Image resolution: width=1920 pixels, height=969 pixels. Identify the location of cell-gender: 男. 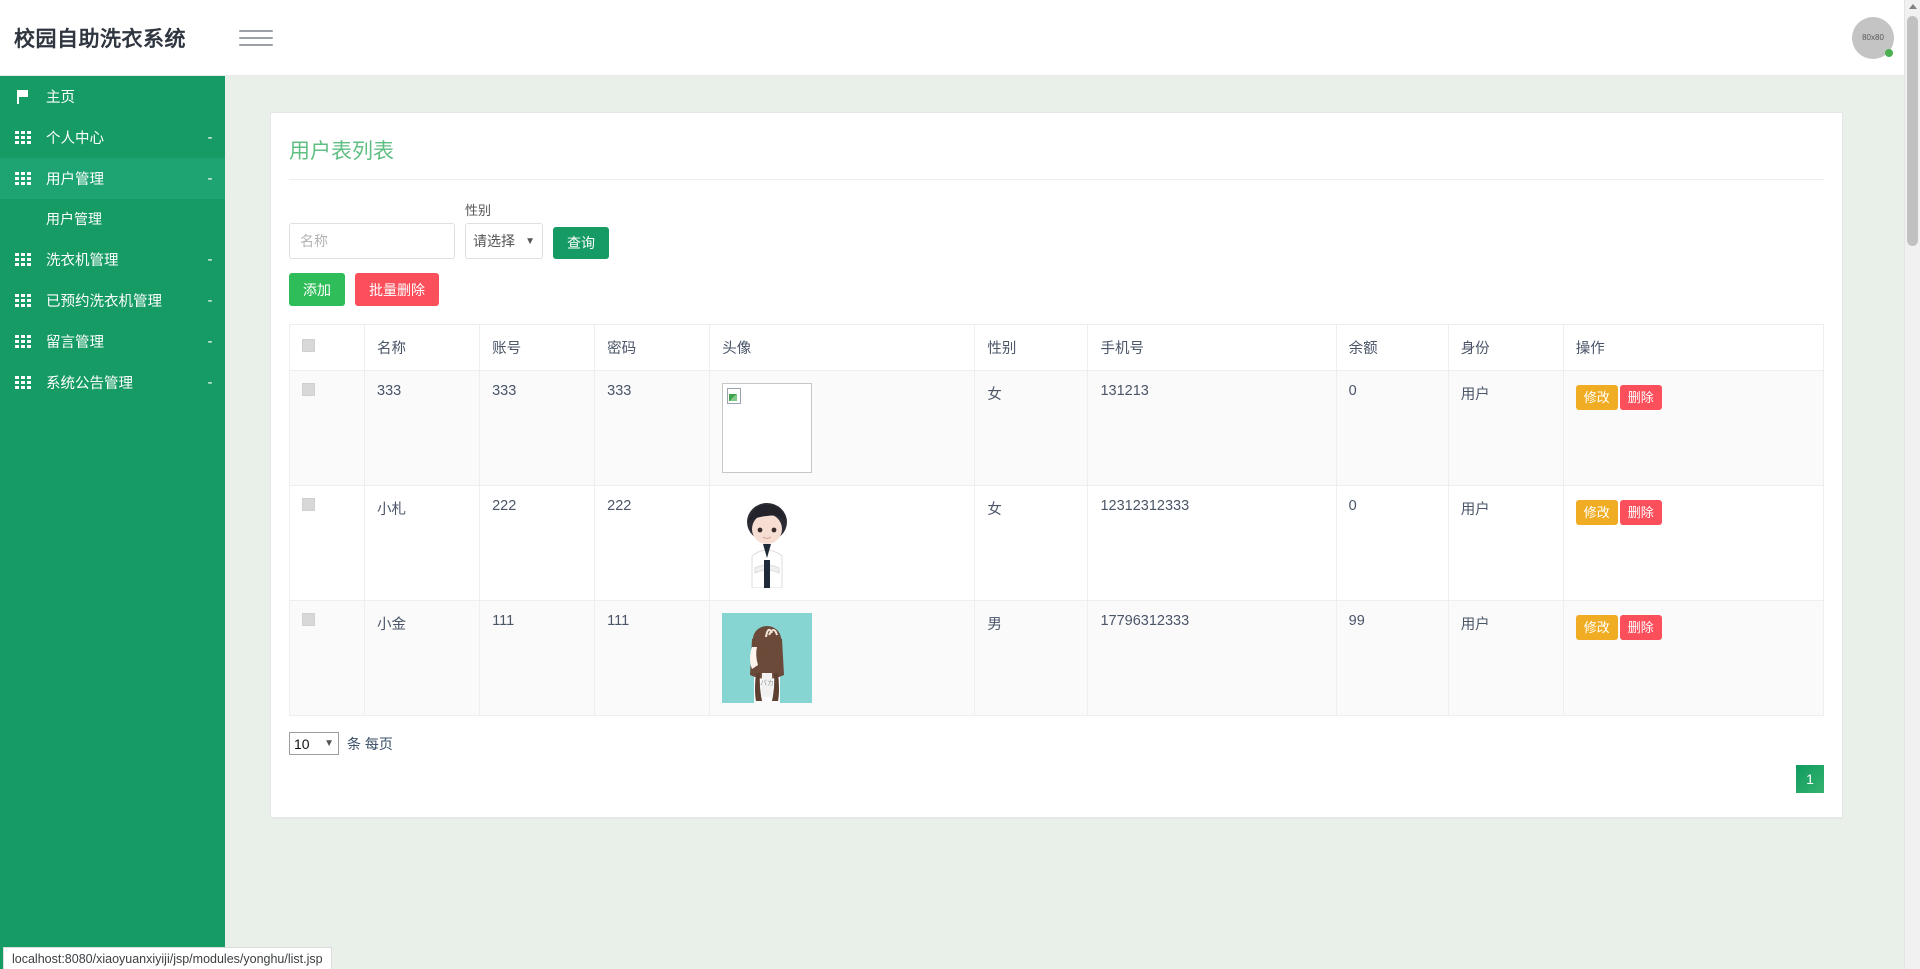
(1031, 658).